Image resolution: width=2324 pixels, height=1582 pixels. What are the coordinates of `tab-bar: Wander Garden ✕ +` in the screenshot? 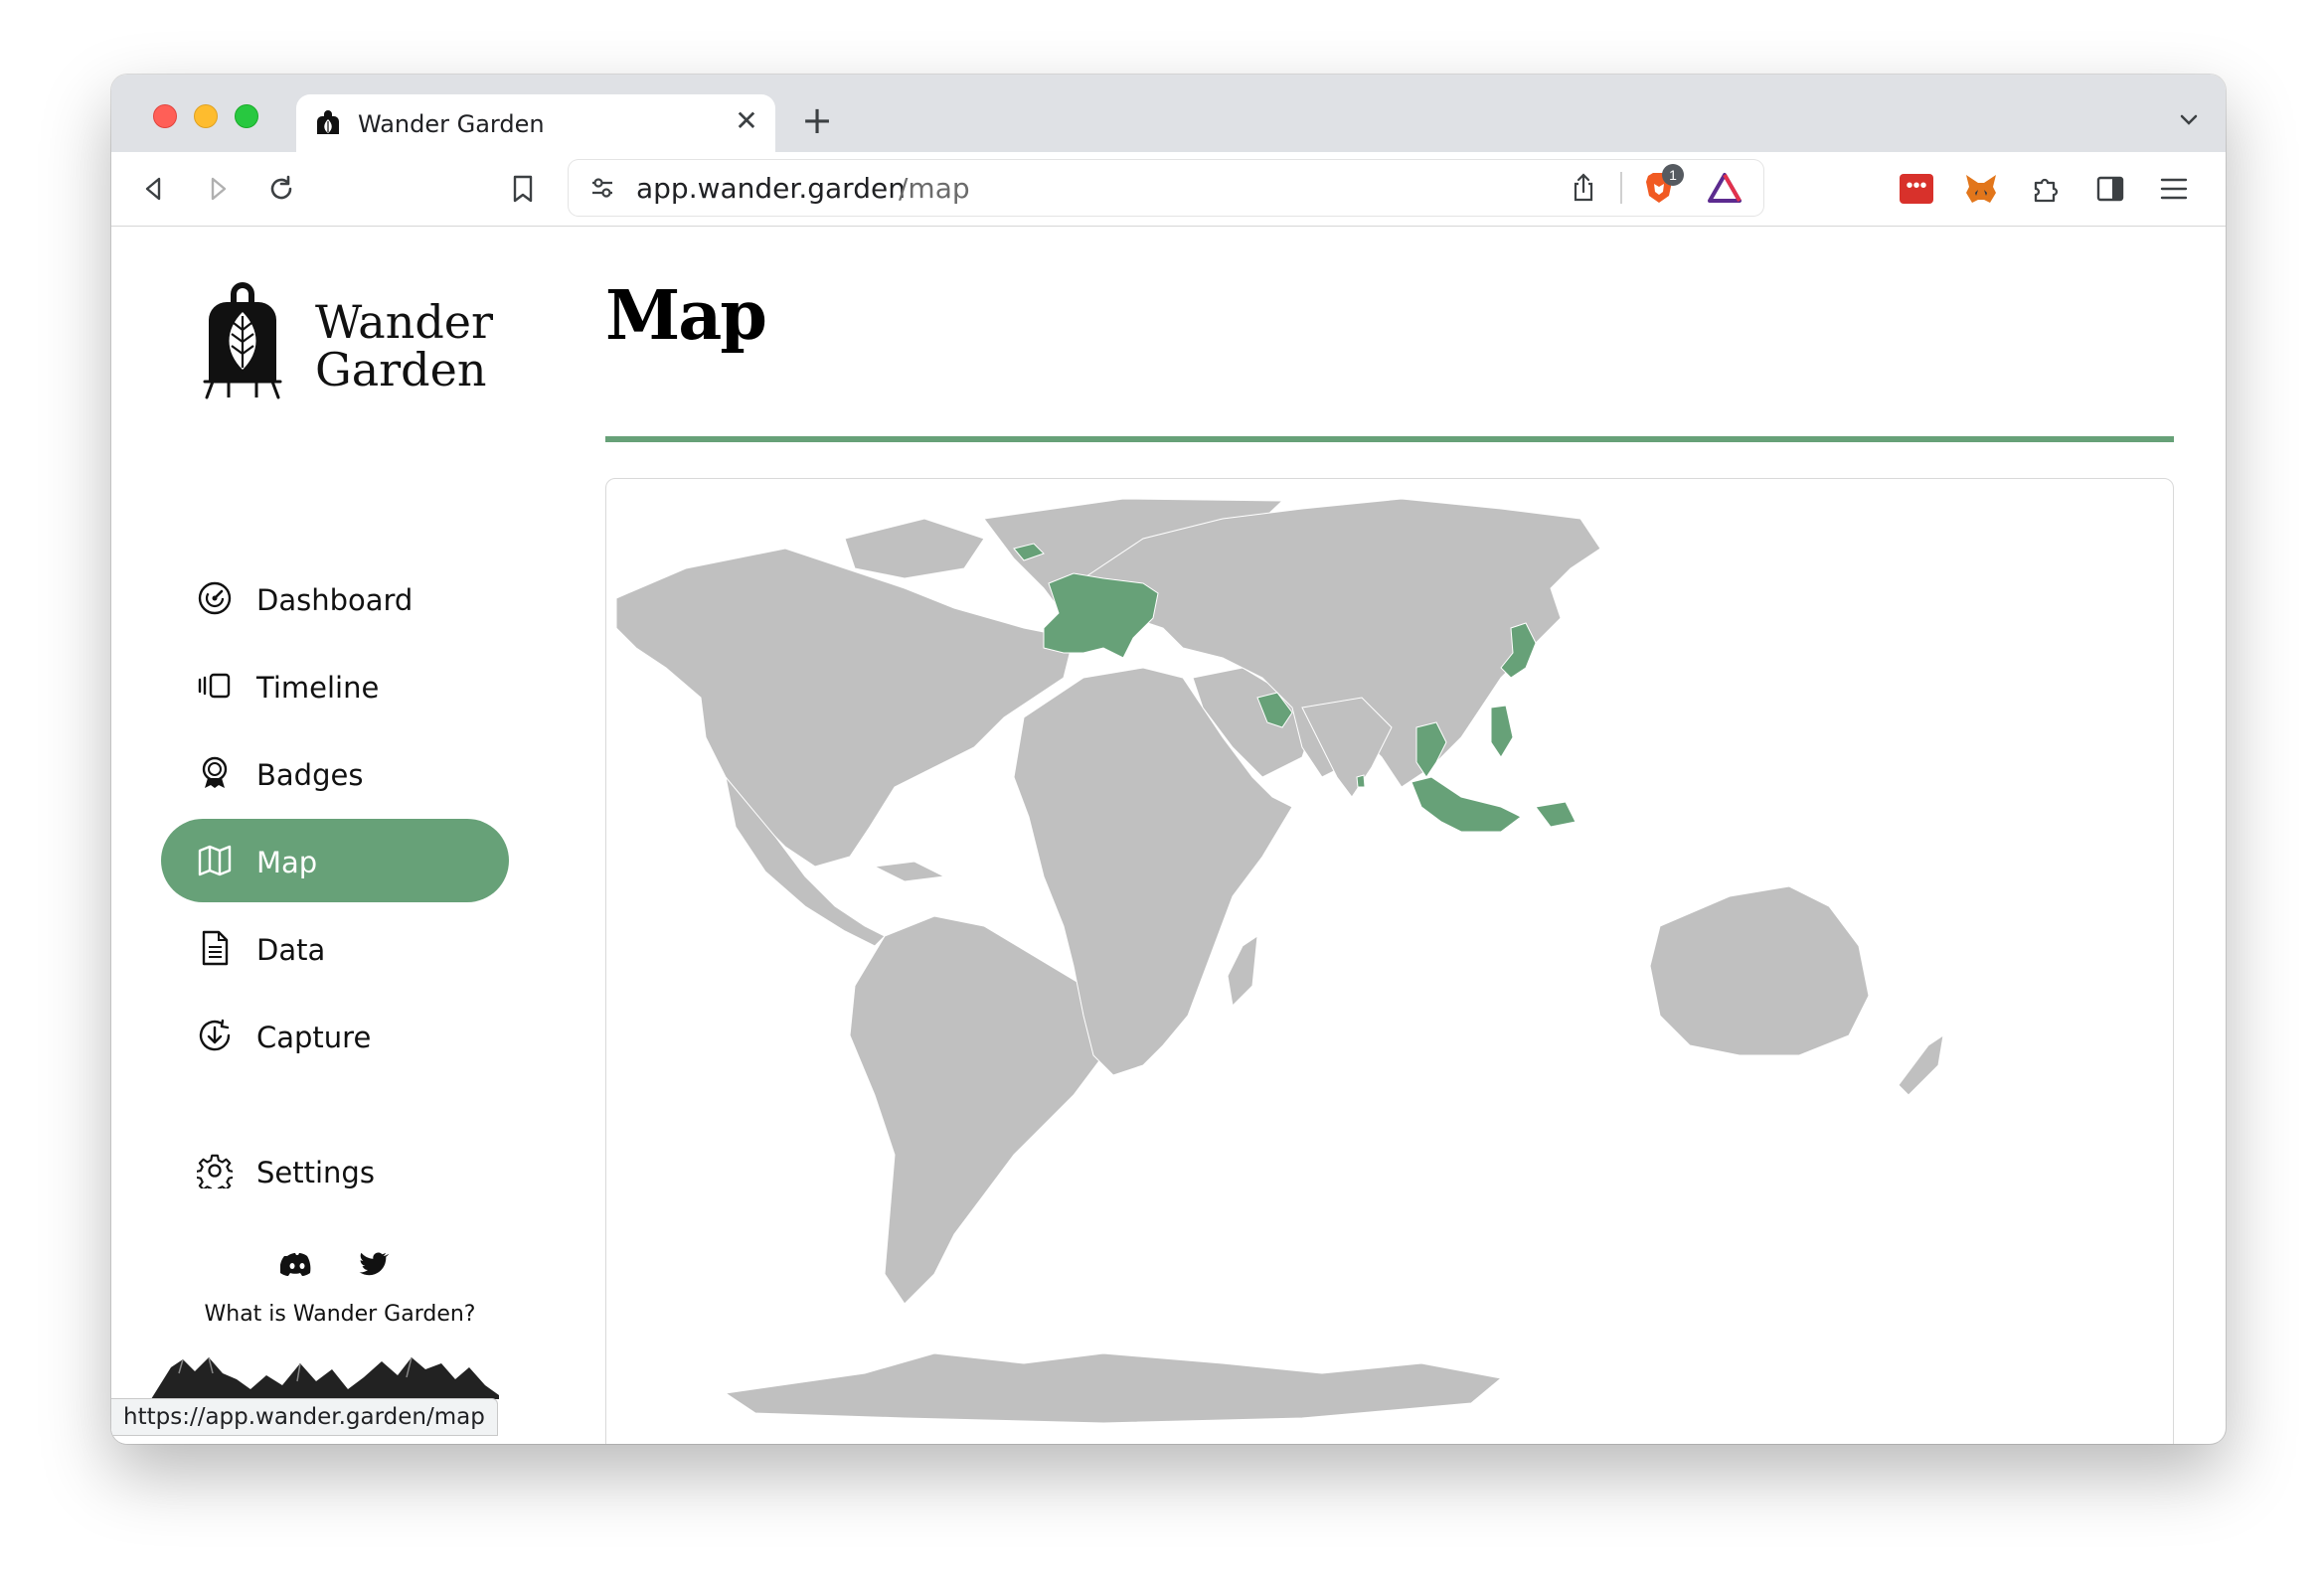 It's located at (1168, 113).